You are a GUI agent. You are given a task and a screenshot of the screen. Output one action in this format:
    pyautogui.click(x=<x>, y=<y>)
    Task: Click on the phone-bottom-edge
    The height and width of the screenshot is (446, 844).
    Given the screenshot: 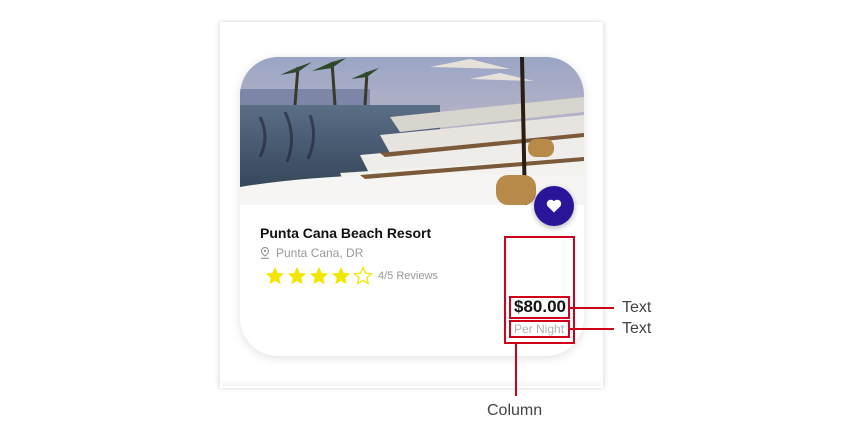 What is the action you would take?
    pyautogui.click(x=411, y=383)
    